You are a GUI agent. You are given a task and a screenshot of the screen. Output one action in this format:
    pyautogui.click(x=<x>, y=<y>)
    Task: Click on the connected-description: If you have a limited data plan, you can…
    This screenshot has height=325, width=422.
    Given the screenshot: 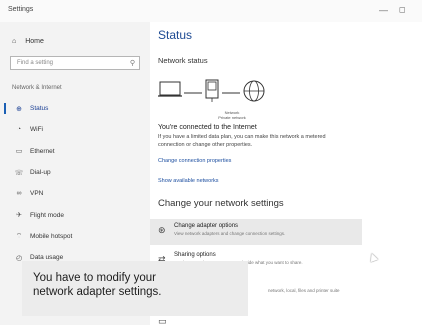 What is the action you would take?
    pyautogui.click(x=242, y=141)
    